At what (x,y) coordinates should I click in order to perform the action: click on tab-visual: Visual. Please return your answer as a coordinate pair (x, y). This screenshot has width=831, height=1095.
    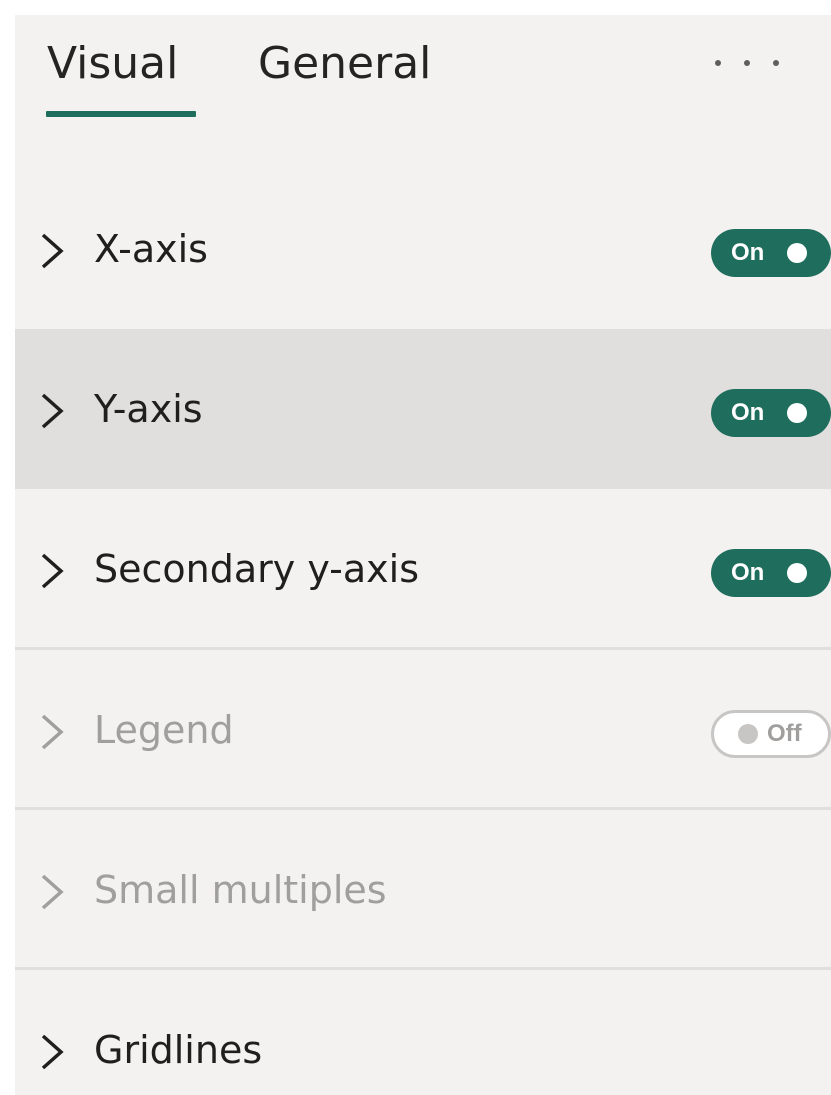
    Looking at the image, I should click on (112, 64).